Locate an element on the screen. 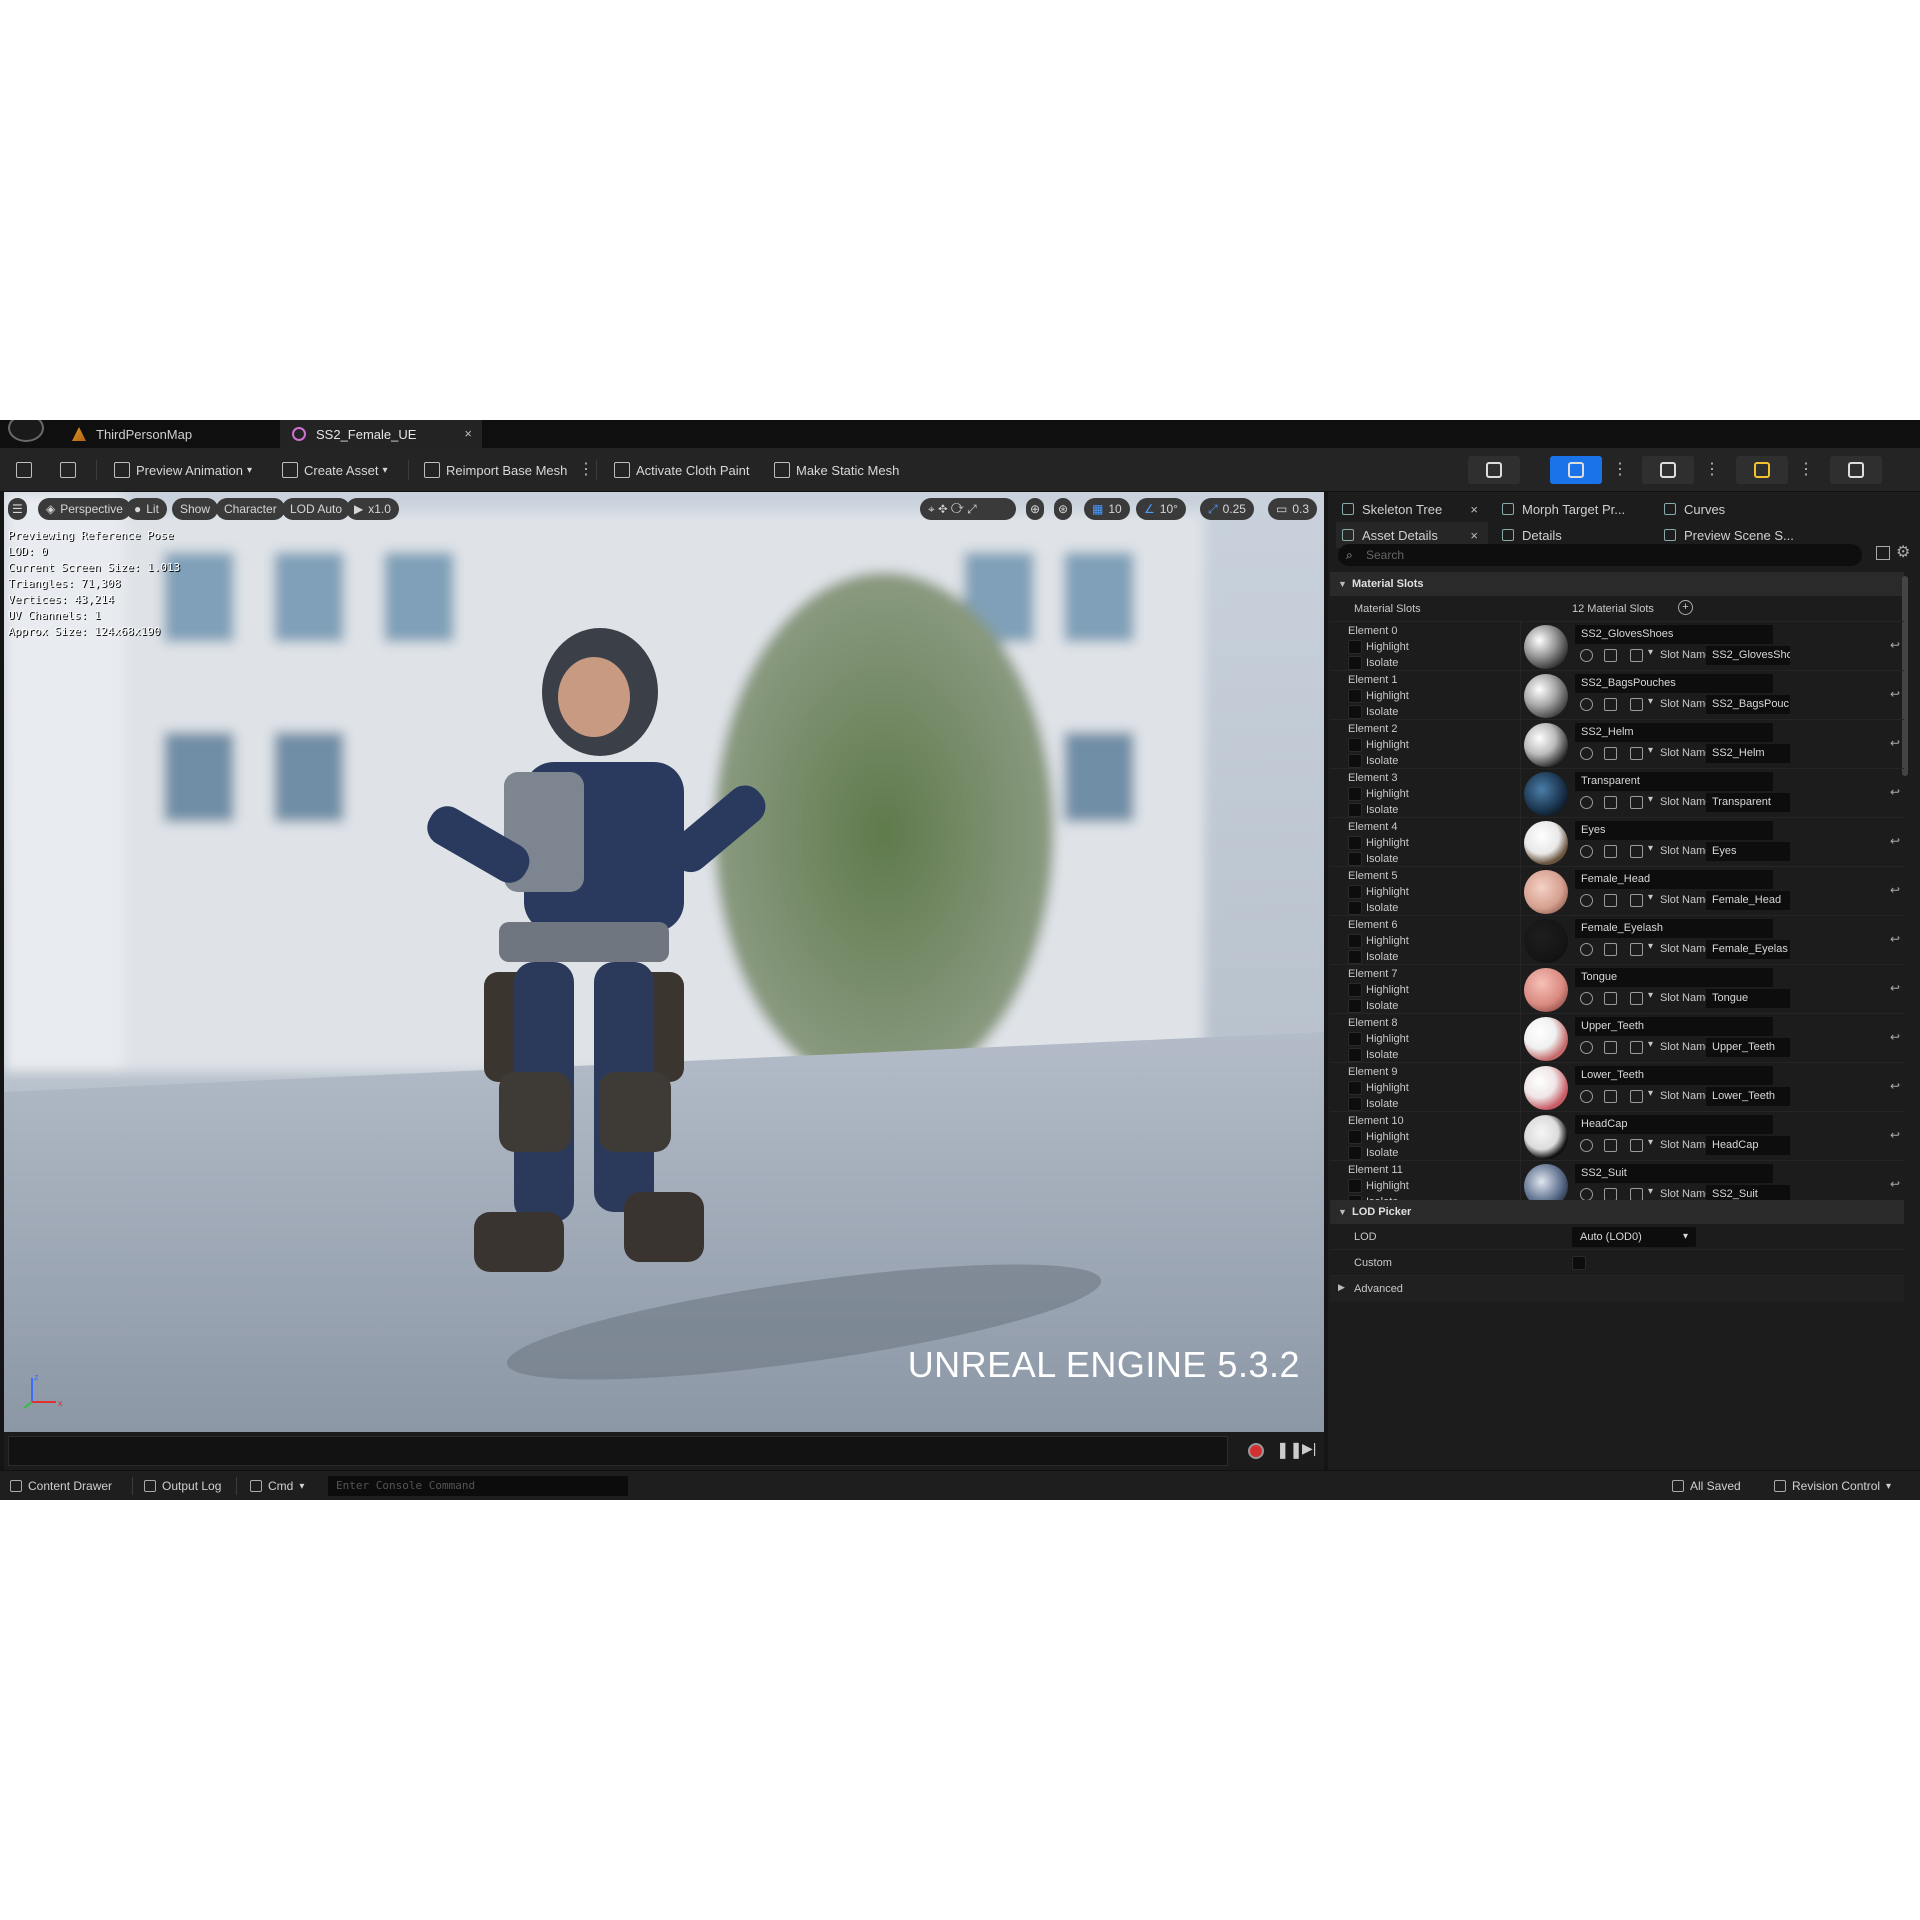 The height and width of the screenshot is (1920, 1920). tab-third-person-map: ThirdPersonMap is located at coordinates (169, 434).